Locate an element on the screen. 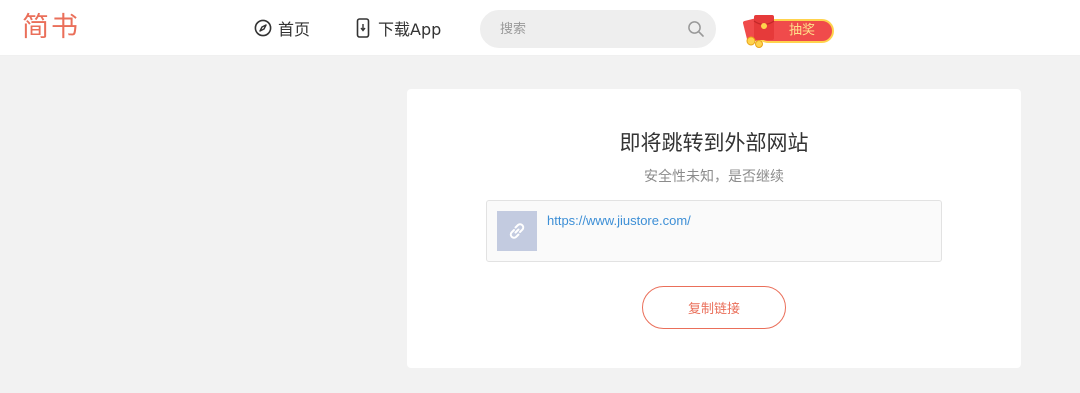  link-icon is located at coordinates (517, 231).